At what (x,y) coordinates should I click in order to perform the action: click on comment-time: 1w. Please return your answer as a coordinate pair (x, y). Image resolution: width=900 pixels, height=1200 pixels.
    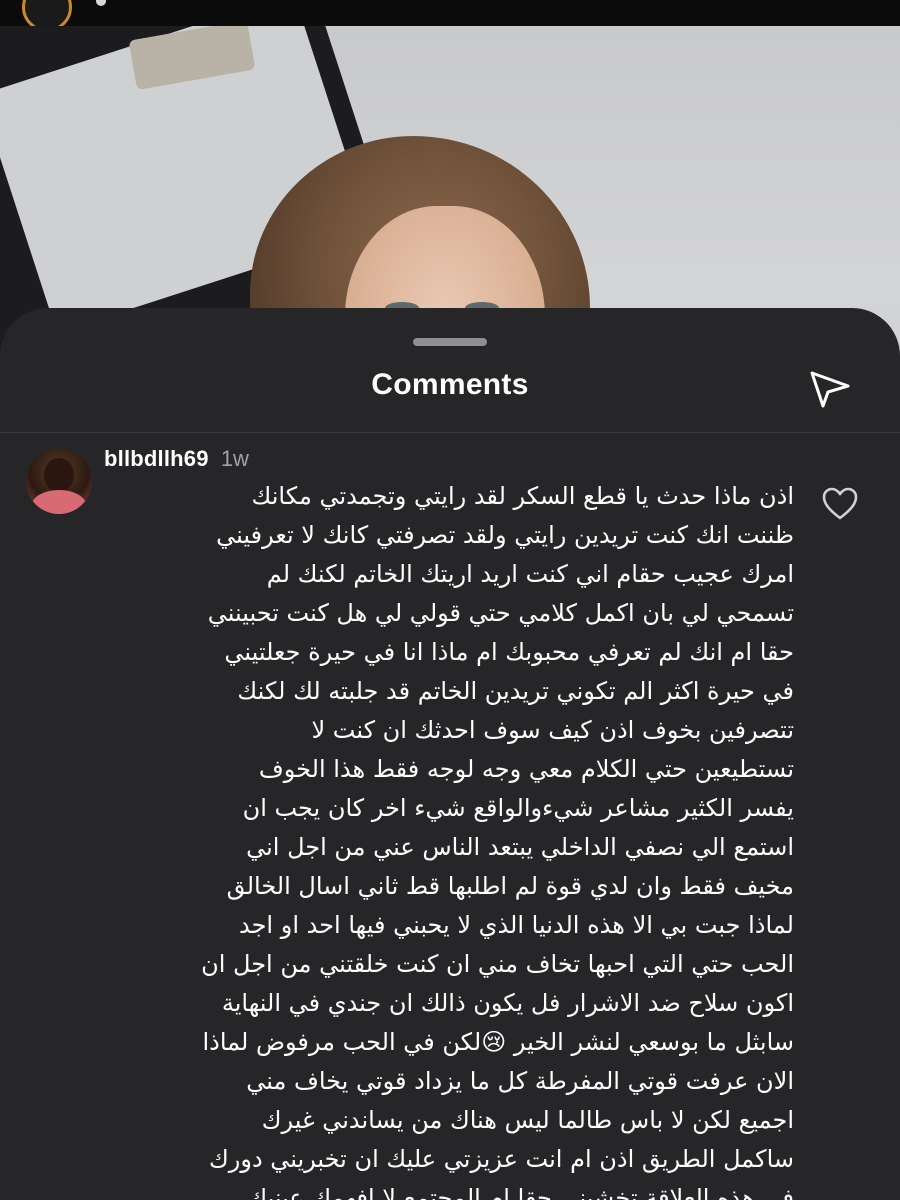
    Looking at the image, I should click on (234, 458).